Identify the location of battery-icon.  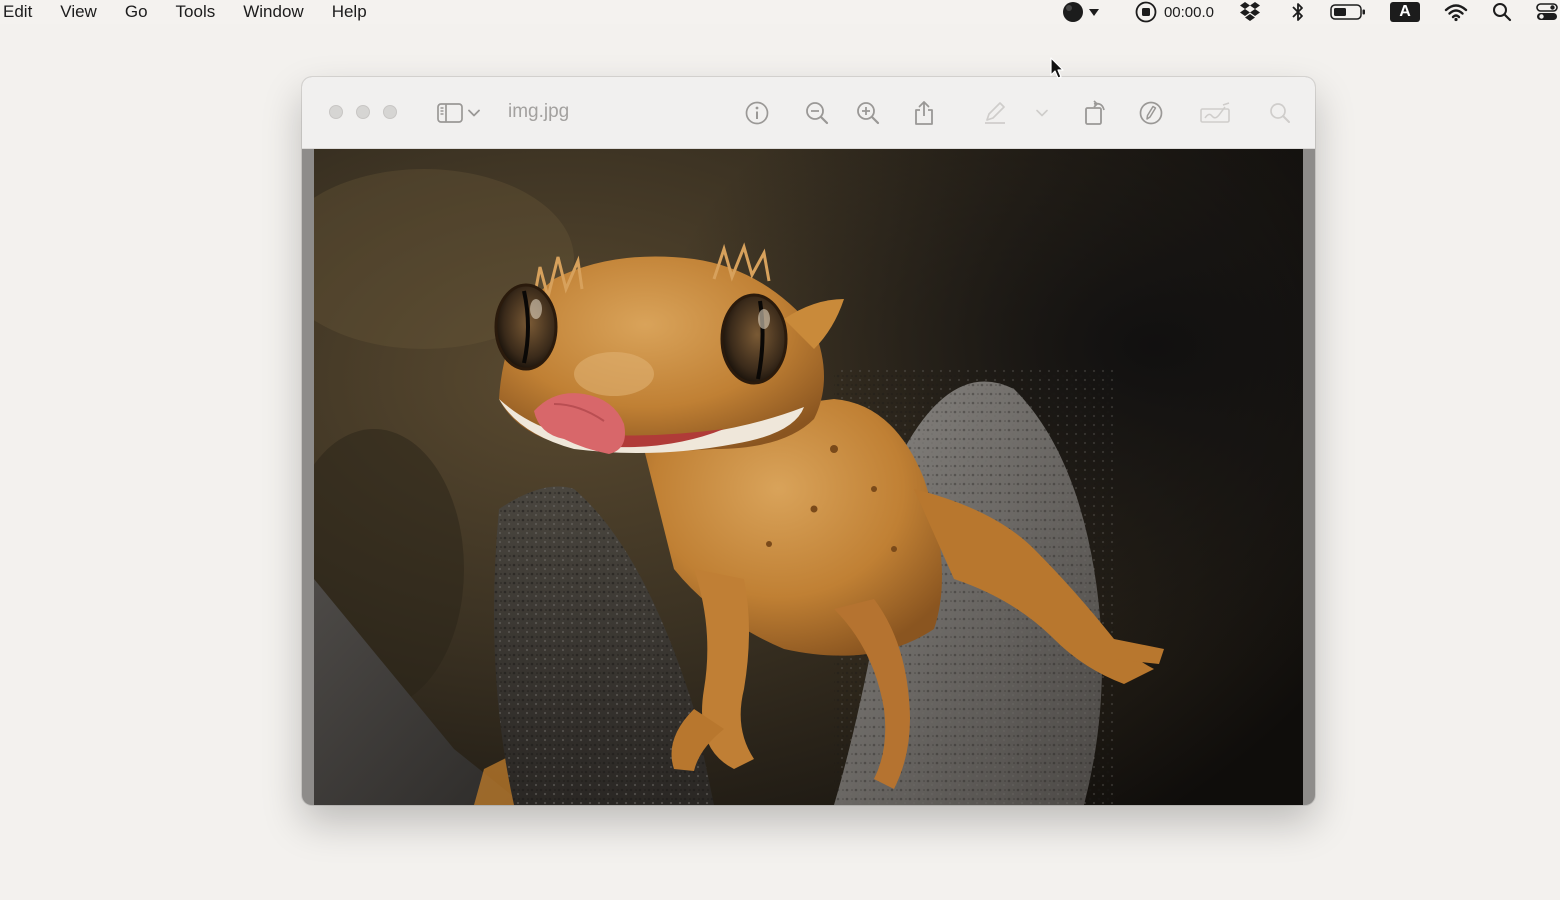
(1348, 12).